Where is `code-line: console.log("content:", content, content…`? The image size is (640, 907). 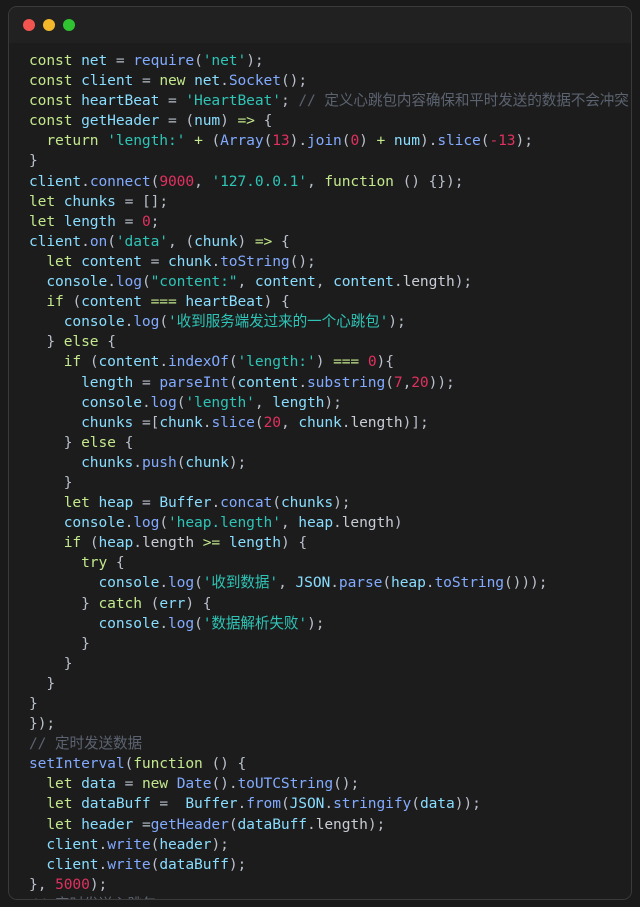
code-line: console.log("content:", content, content… is located at coordinates (259, 282).